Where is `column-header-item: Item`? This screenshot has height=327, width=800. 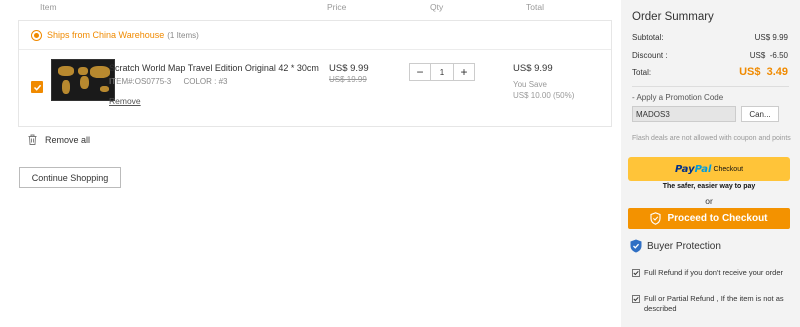 column-header-item: Item is located at coordinates (48, 7).